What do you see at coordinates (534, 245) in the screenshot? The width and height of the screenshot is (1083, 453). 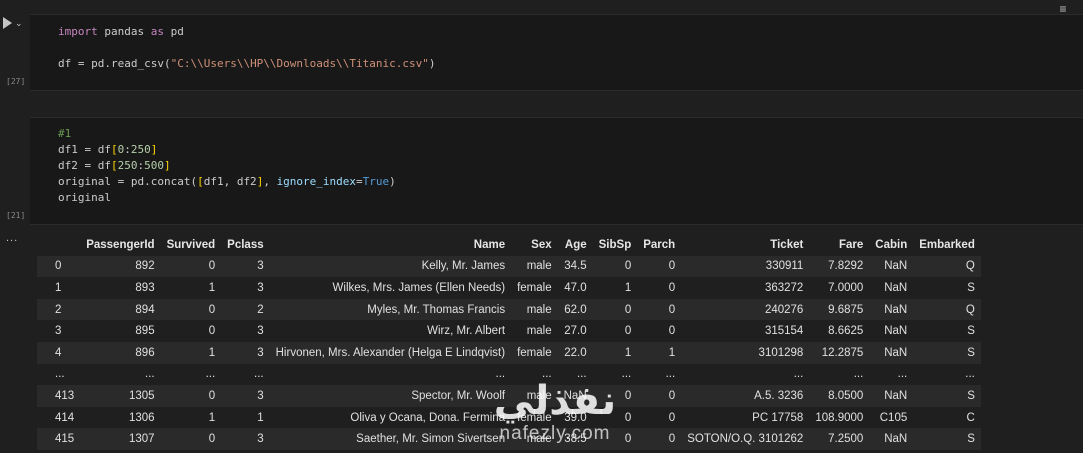 I see `column-header: Sex` at bounding box center [534, 245].